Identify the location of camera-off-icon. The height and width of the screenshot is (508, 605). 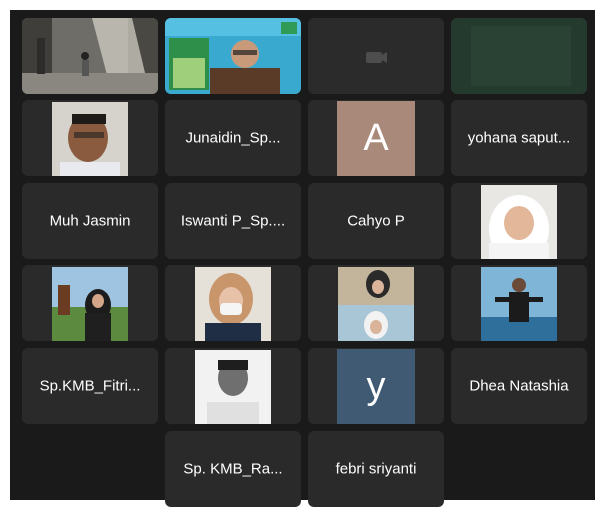
(376, 56).